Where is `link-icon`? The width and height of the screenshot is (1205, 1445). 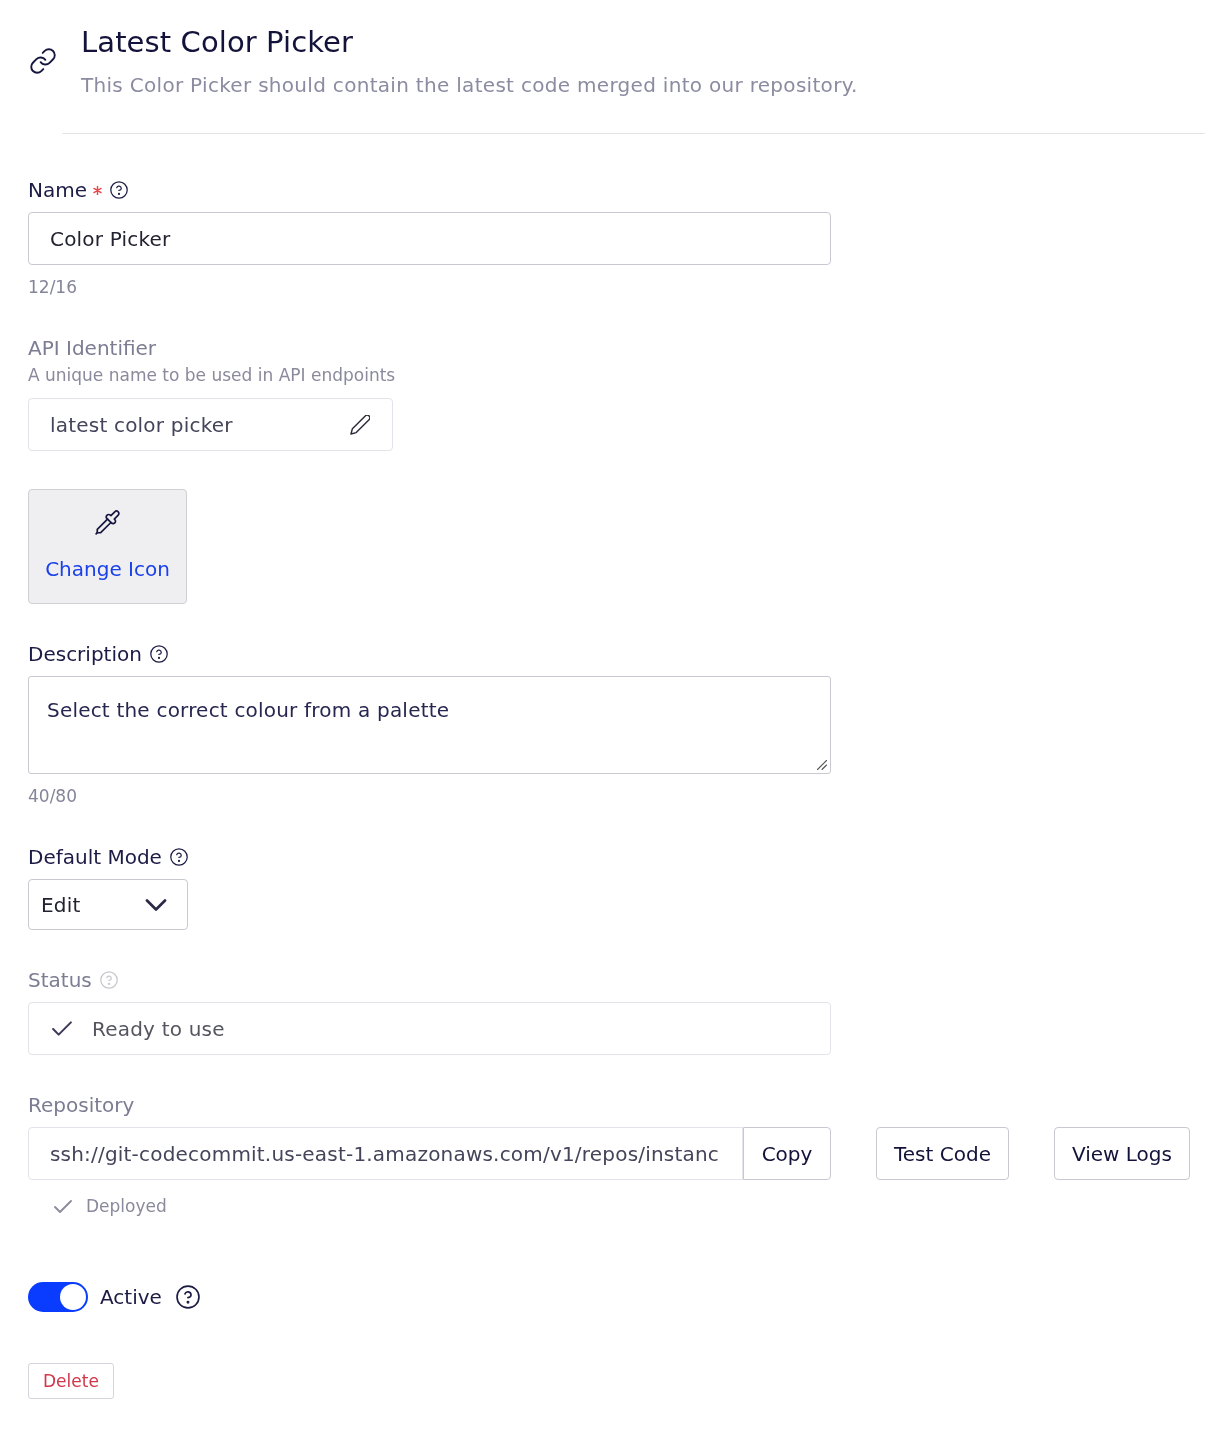 link-icon is located at coordinates (43, 61).